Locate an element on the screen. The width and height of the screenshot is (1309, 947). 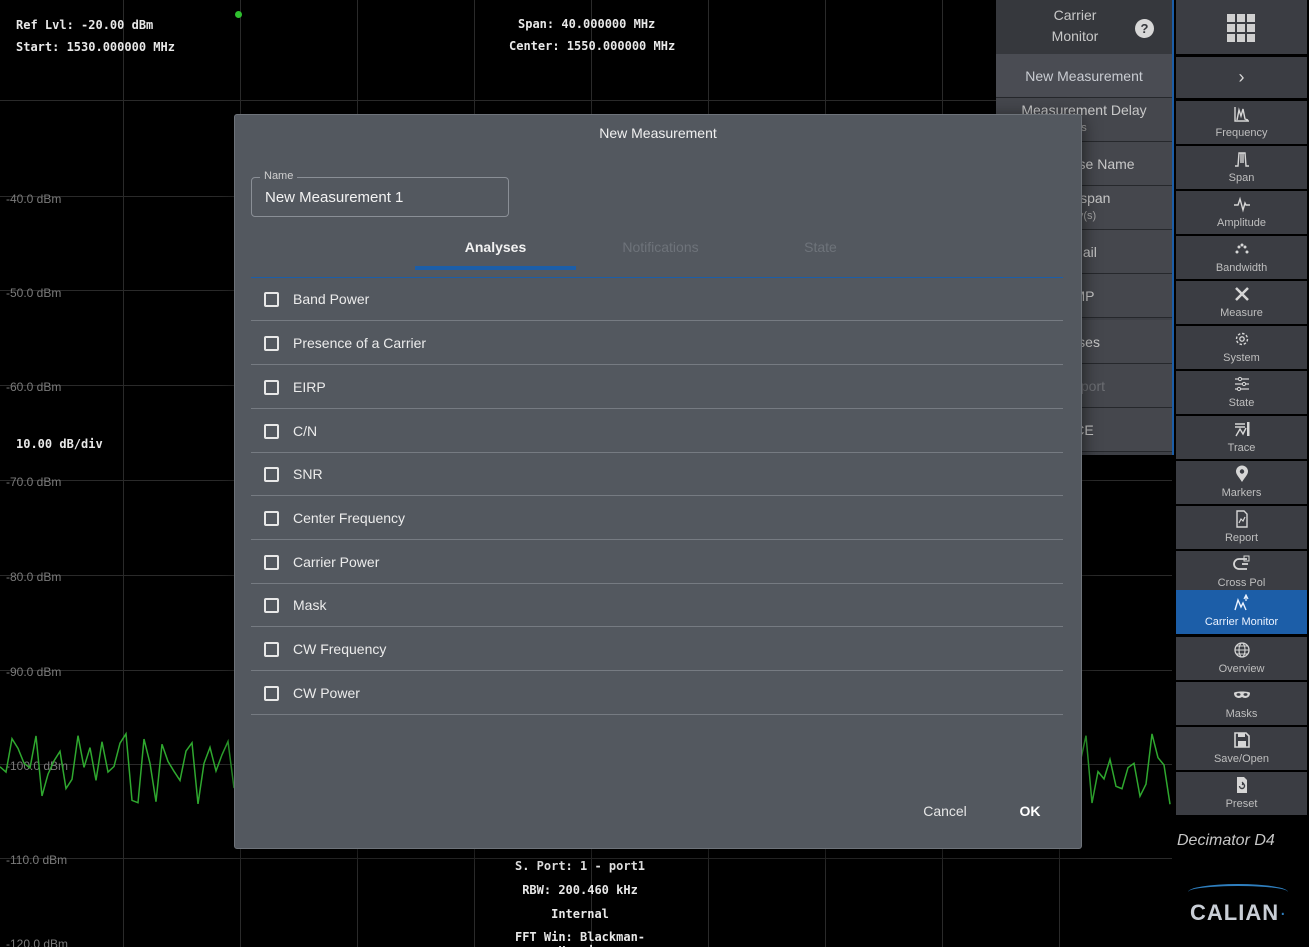
y-axis-label: -70.0 dBm is located at coordinates (34, 482).